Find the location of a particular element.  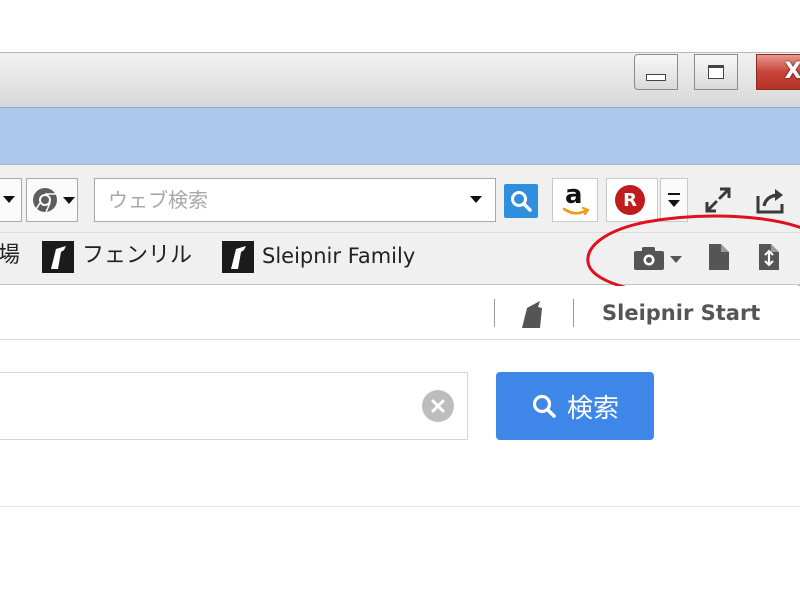

tab-bar-background is located at coordinates (400, 135).